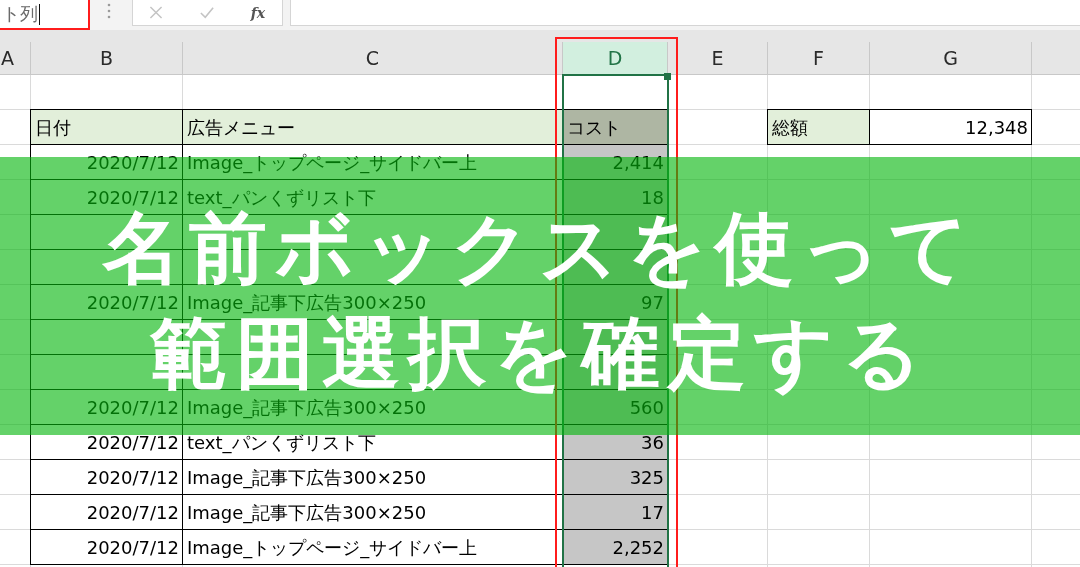 This screenshot has height=567, width=1080. Describe the element at coordinates (615, 58) in the screenshot. I see `column-header: D` at that location.